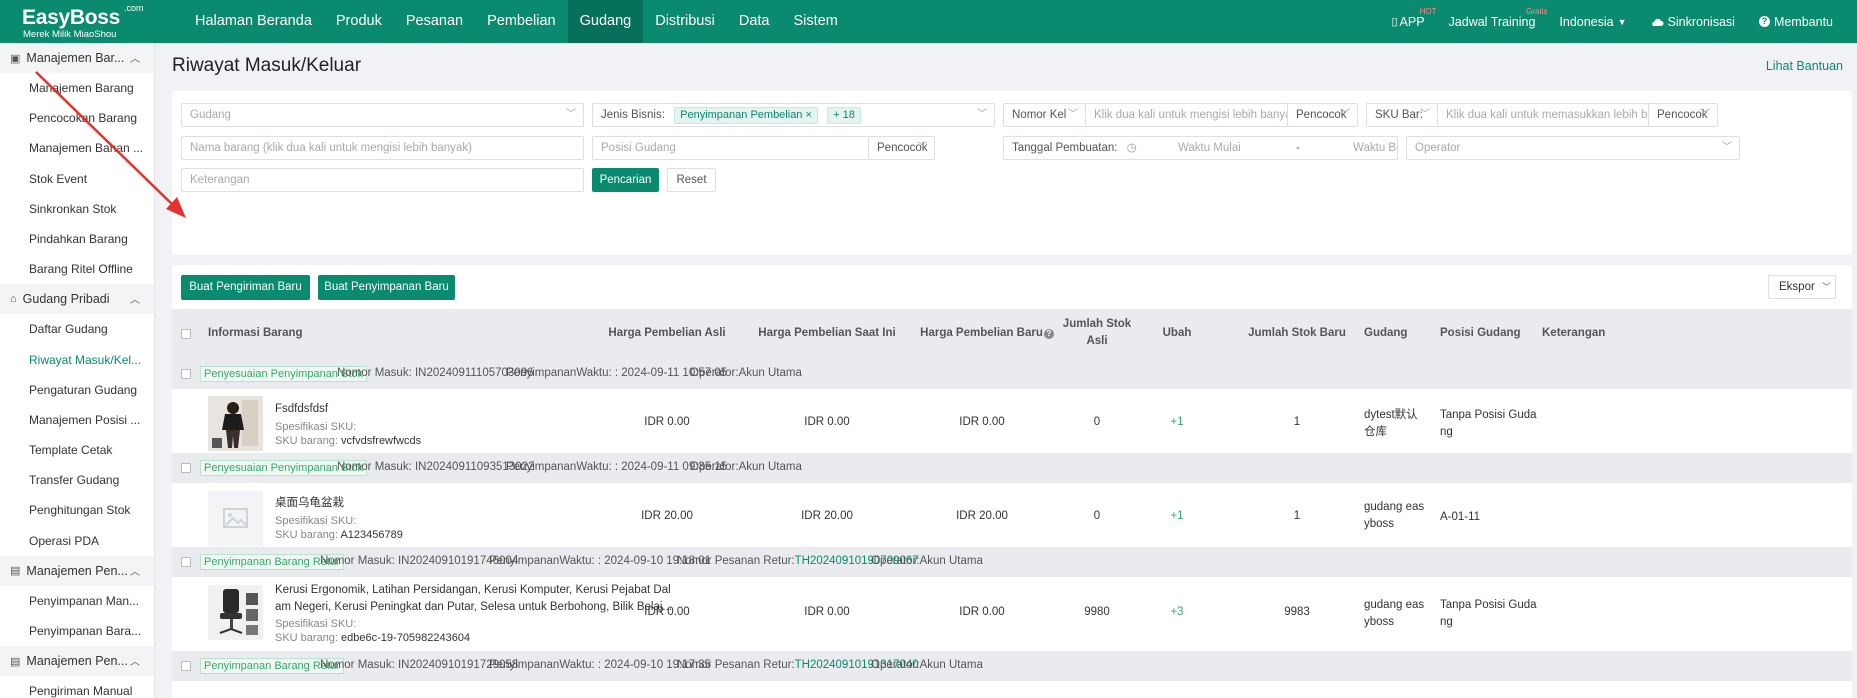  Describe the element at coordinates (359, 21) in the screenshot. I see `nav-produk: Produk` at that location.